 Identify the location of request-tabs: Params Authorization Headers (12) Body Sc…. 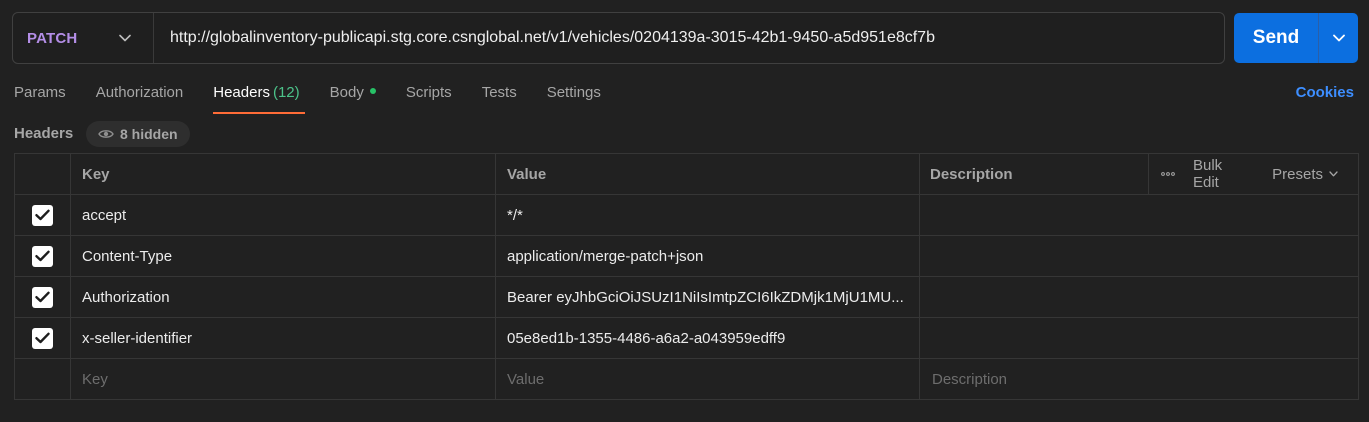
(322, 97).